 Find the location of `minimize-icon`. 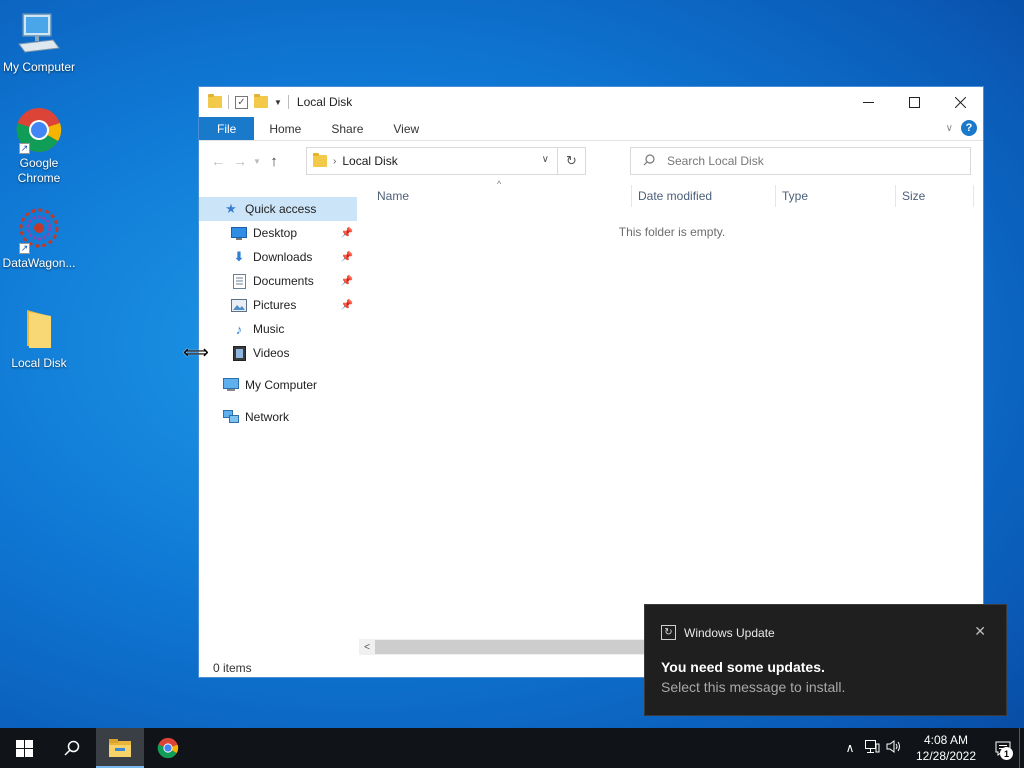

minimize-icon is located at coordinates (868, 102).